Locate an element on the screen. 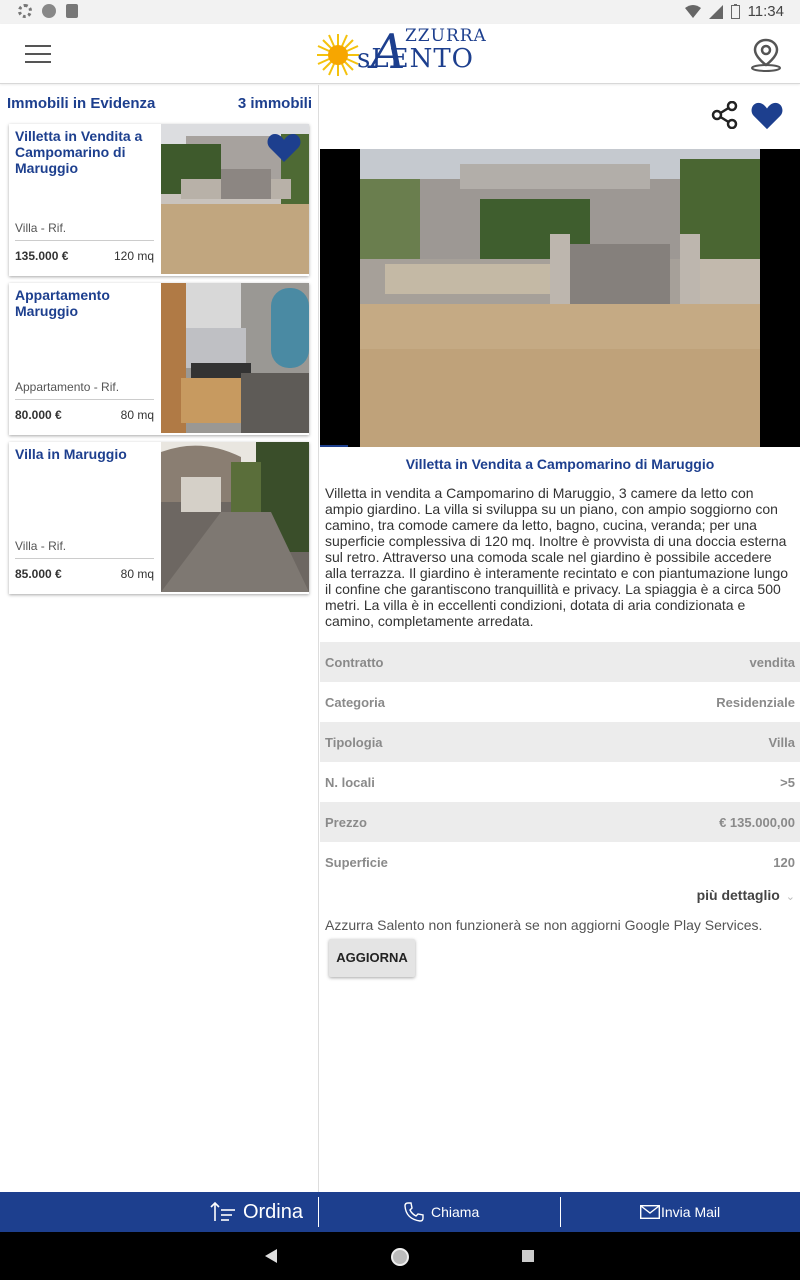  battery-icon is located at coordinates (735, 11).